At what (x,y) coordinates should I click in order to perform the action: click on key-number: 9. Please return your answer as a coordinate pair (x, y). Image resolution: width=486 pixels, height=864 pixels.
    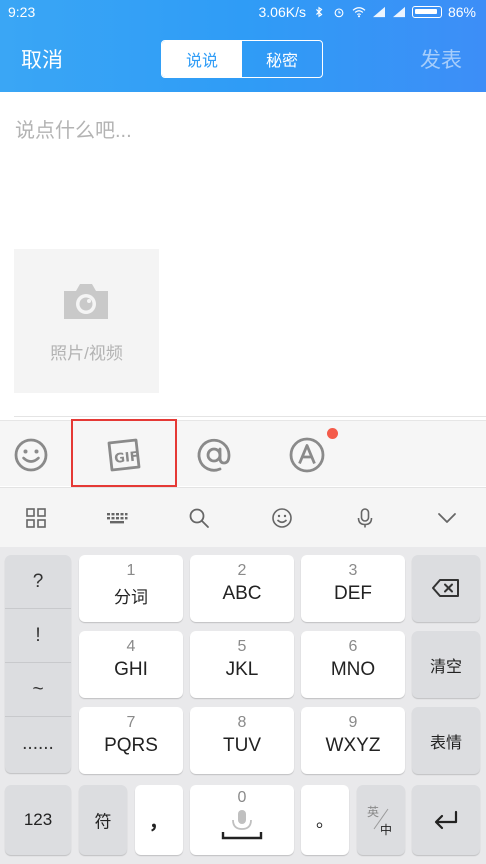
    Looking at the image, I should click on (353, 722).